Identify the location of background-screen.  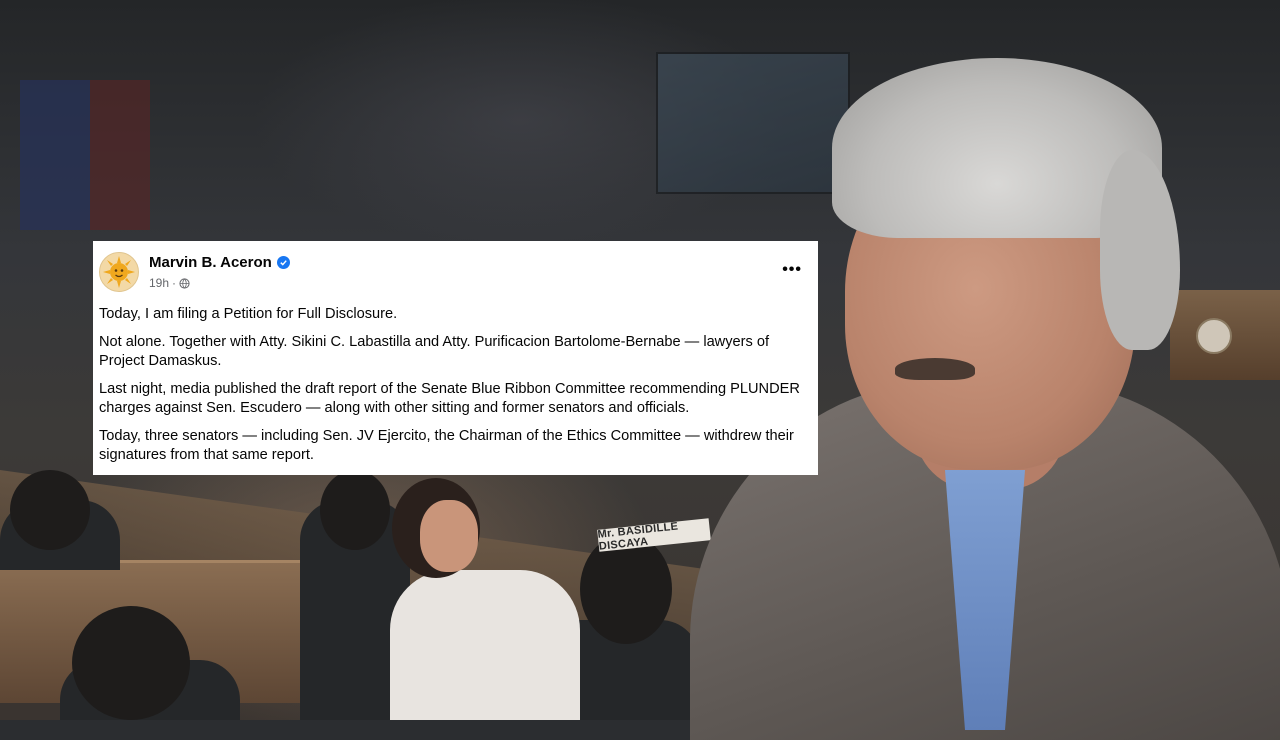
(753, 123).